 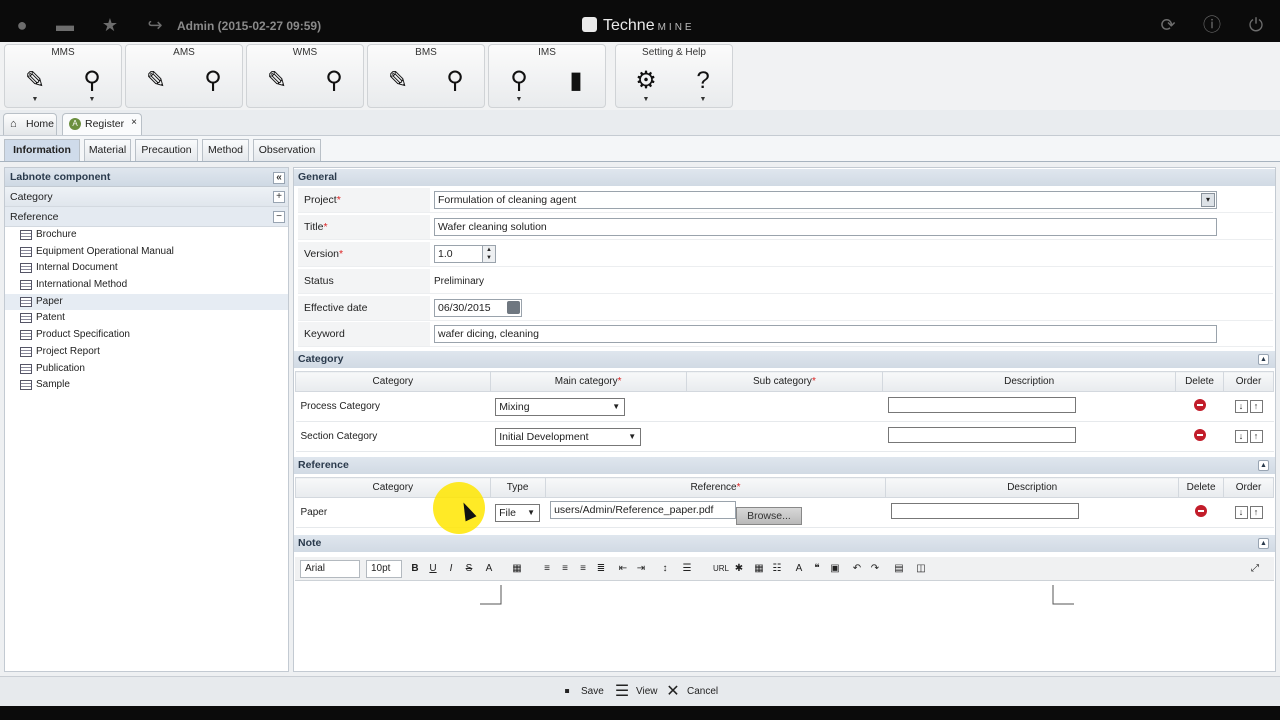 What do you see at coordinates (279, 217) in the screenshot?
I see `collapse-icon: −` at bounding box center [279, 217].